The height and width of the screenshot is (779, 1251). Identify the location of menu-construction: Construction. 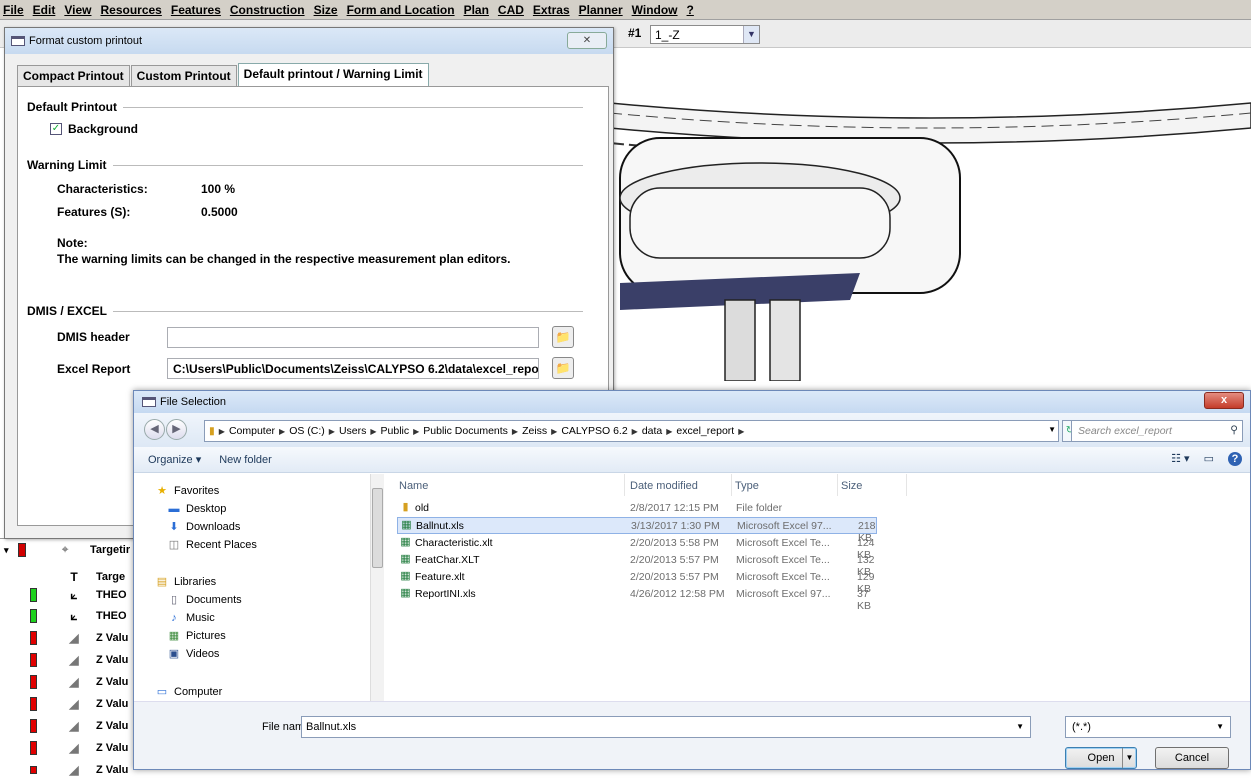
(267, 10).